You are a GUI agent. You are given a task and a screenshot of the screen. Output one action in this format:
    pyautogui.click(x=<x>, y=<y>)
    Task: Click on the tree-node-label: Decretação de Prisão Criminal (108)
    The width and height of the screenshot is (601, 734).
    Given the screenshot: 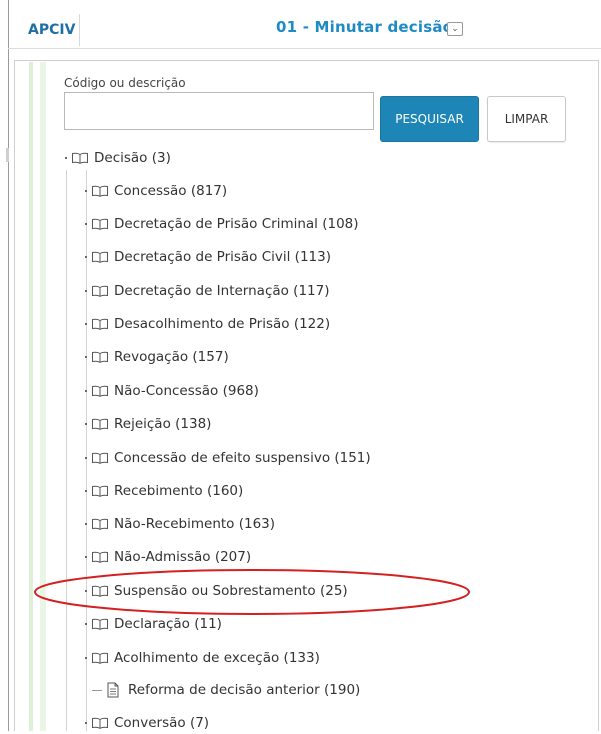 What is the action you would take?
    pyautogui.click(x=236, y=224)
    